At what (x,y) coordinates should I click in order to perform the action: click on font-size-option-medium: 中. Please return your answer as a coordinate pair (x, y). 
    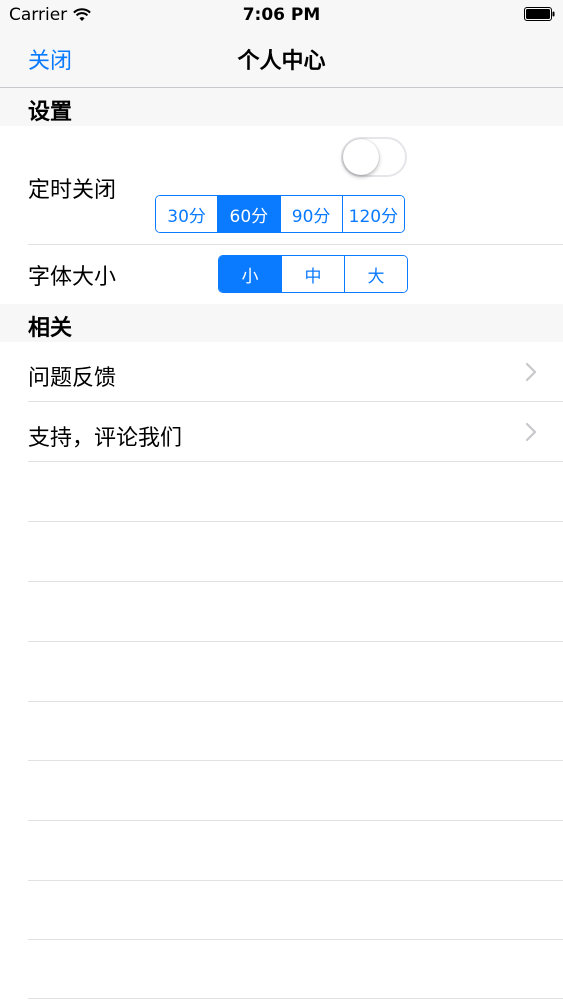
    Looking at the image, I should click on (313, 274).